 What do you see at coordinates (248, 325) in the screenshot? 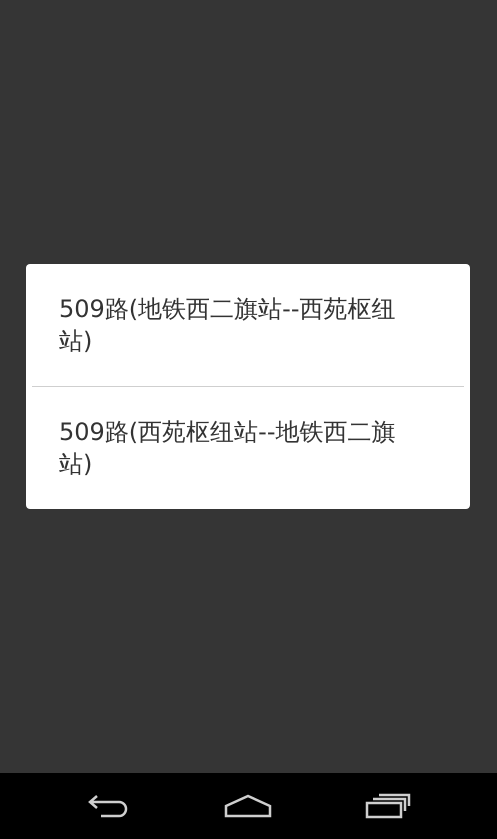
I see `route-option: 509路(地铁西二旗站--西苑枢纽站)` at bounding box center [248, 325].